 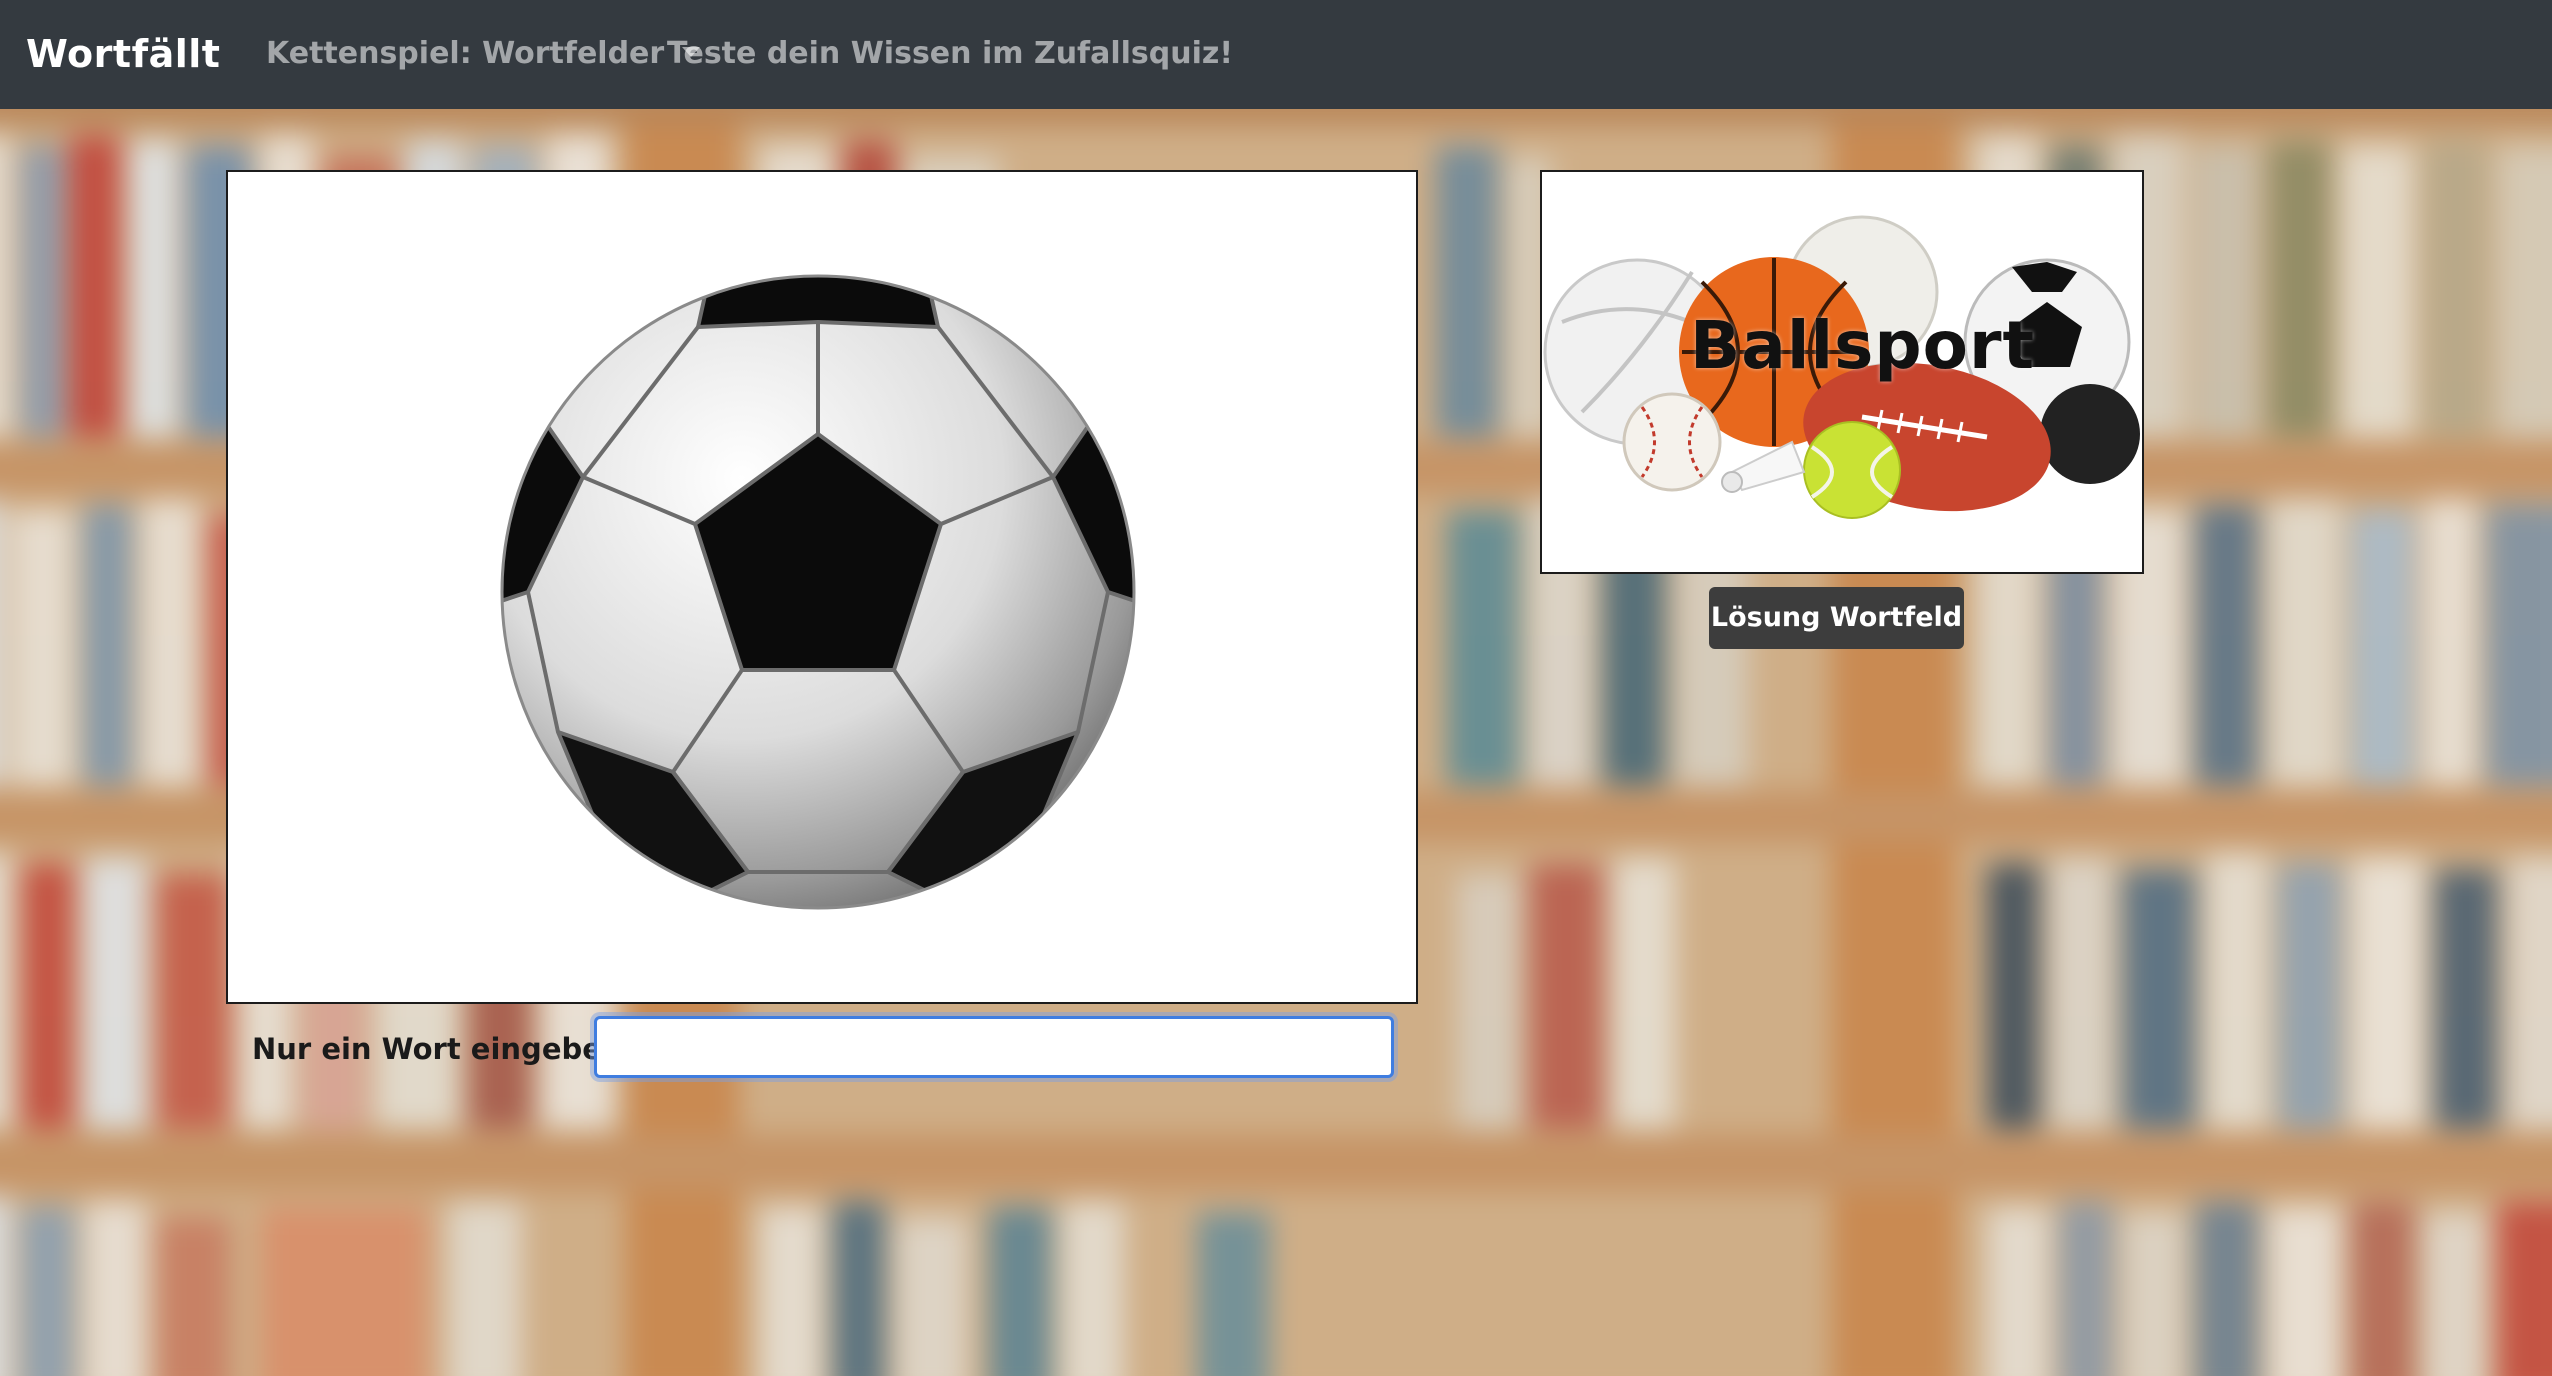 I want to click on solution-thumbnail: Ballsport, so click(x=1842, y=372).